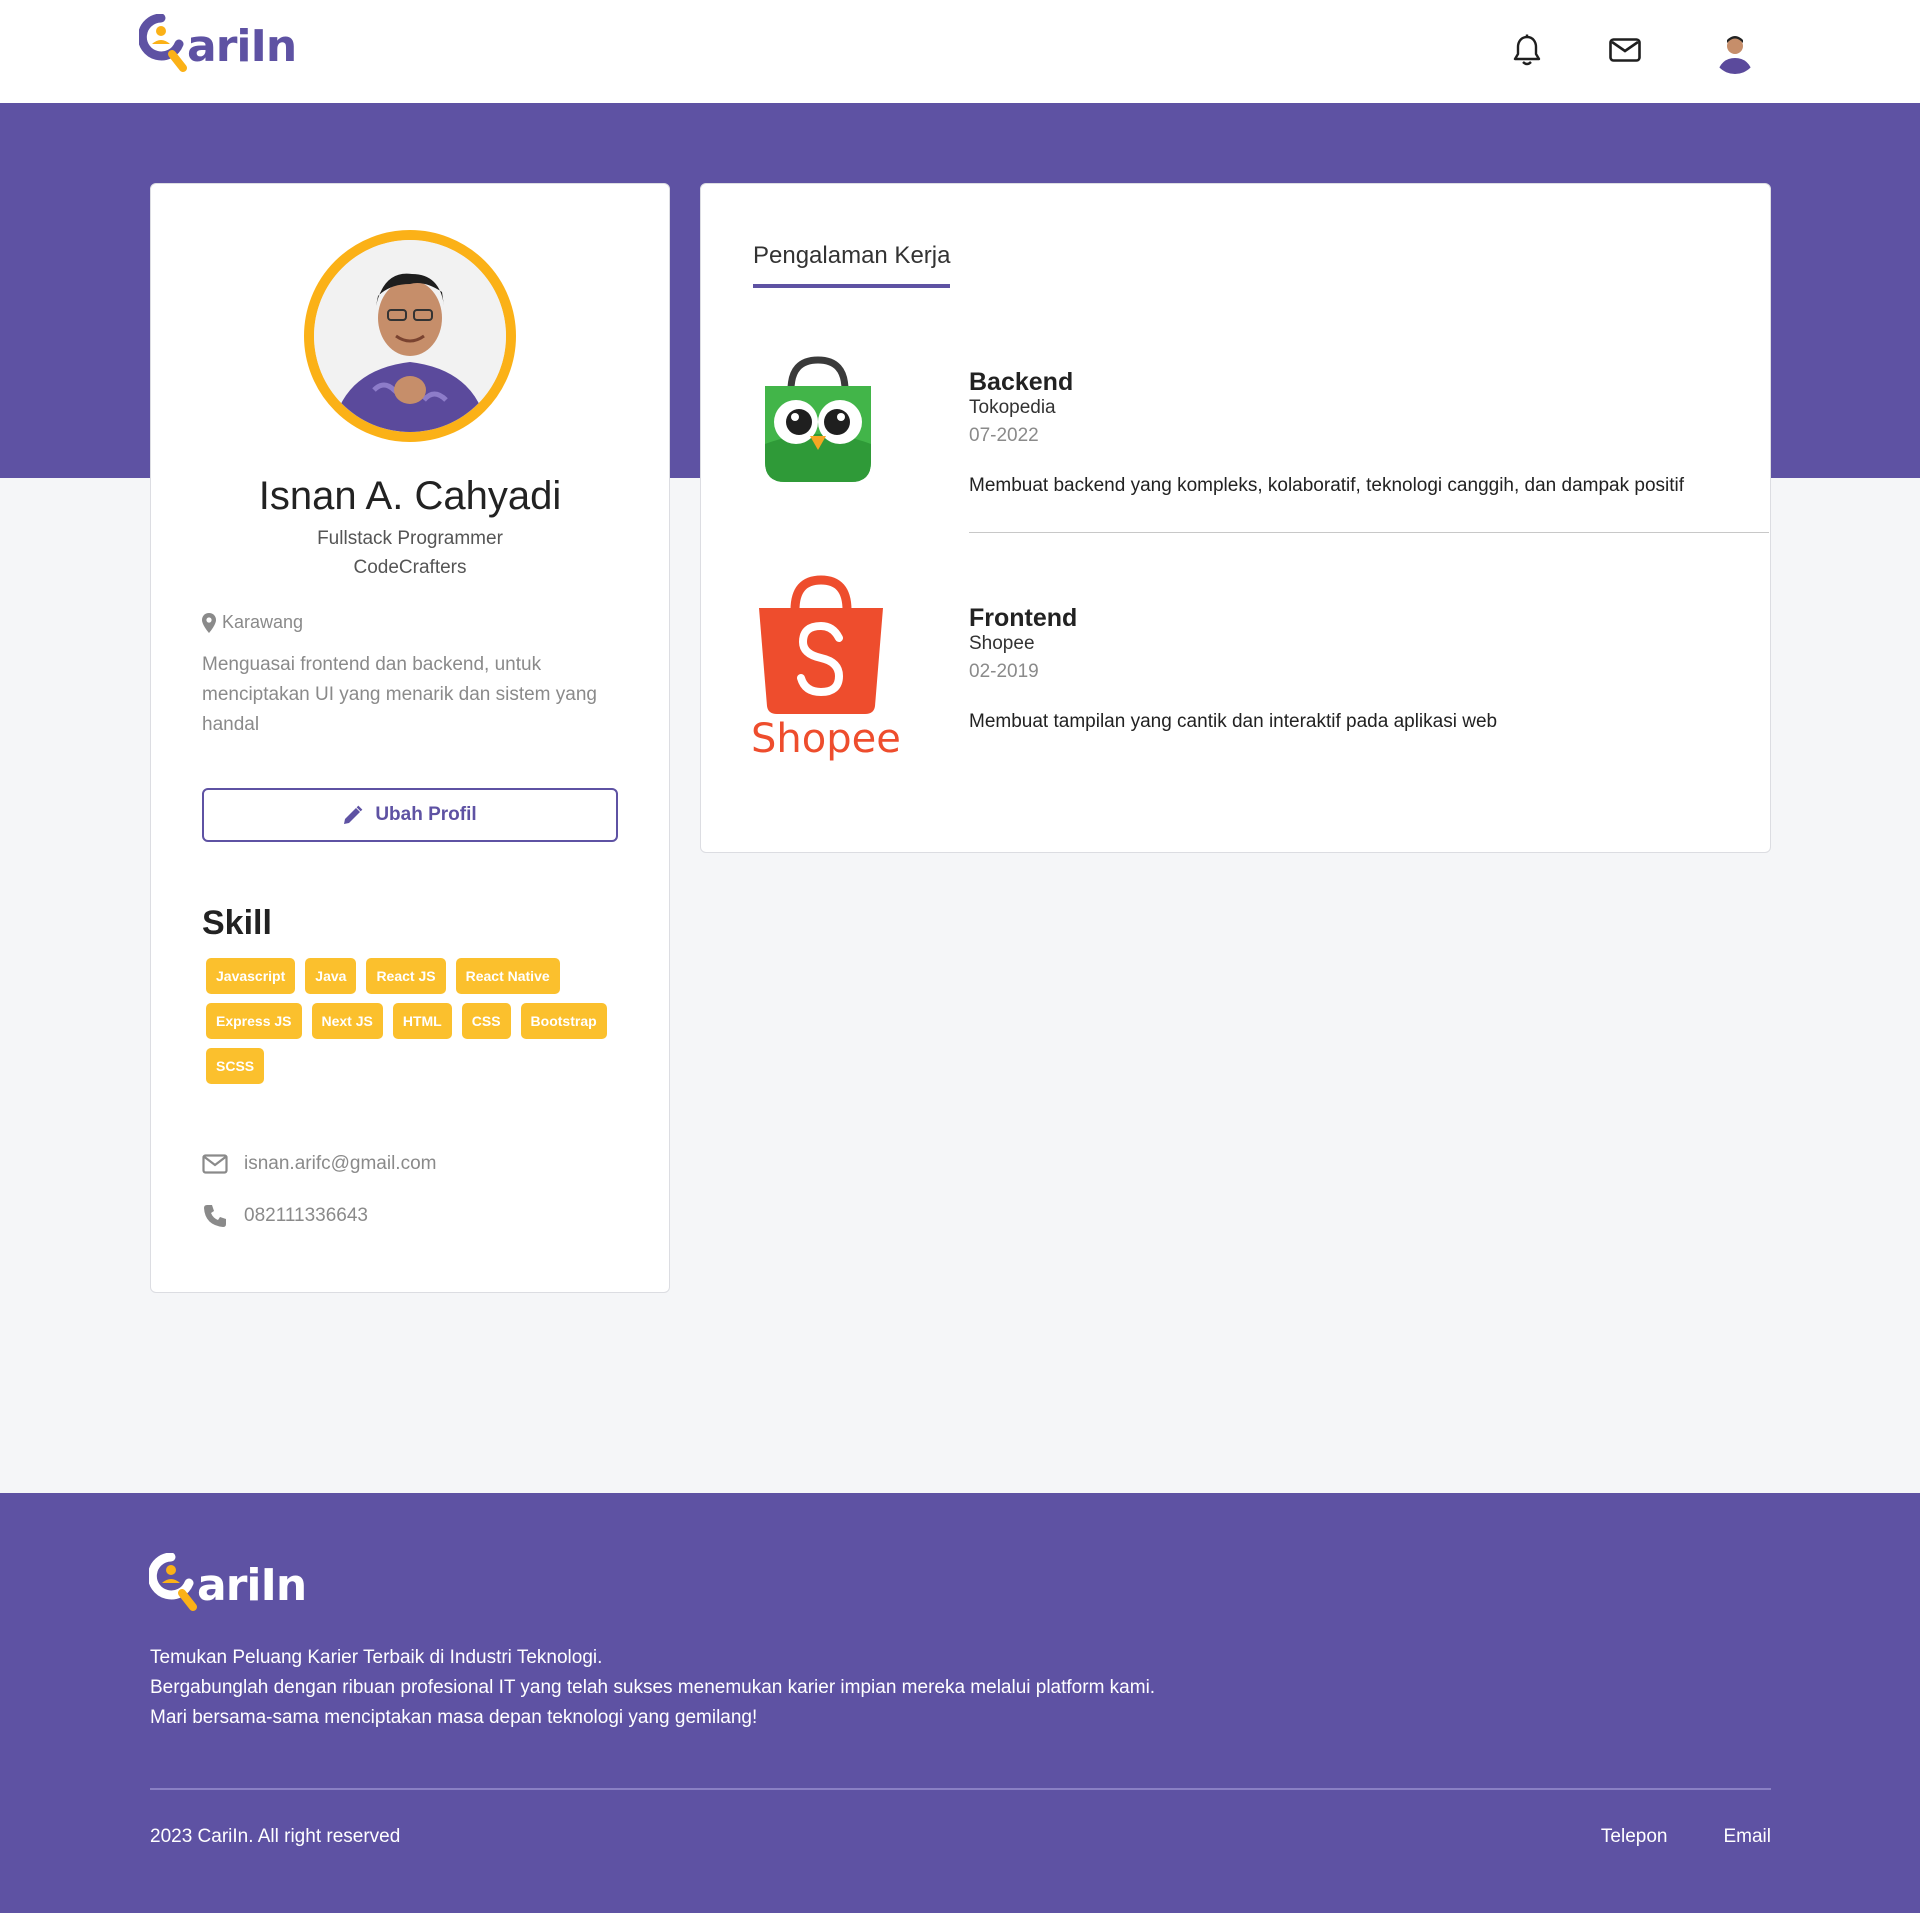 This screenshot has width=1920, height=1913. What do you see at coordinates (826, 674) in the screenshot?
I see `shopee-logo: Shopee` at bounding box center [826, 674].